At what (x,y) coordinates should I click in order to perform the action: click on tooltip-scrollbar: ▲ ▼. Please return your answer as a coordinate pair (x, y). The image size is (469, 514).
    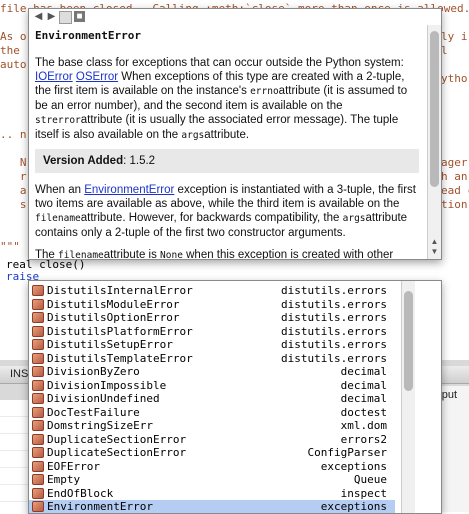
    Looking at the image, I should click on (434, 142).